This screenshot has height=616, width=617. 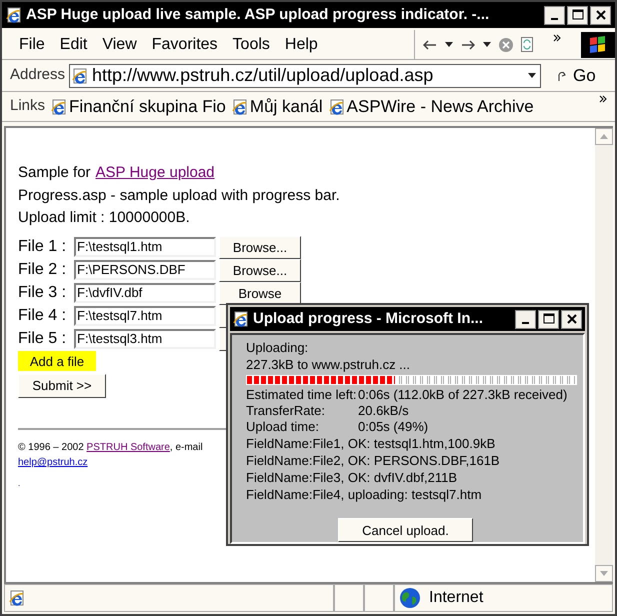 I want to click on add-file-button: Add a file, so click(x=57, y=361).